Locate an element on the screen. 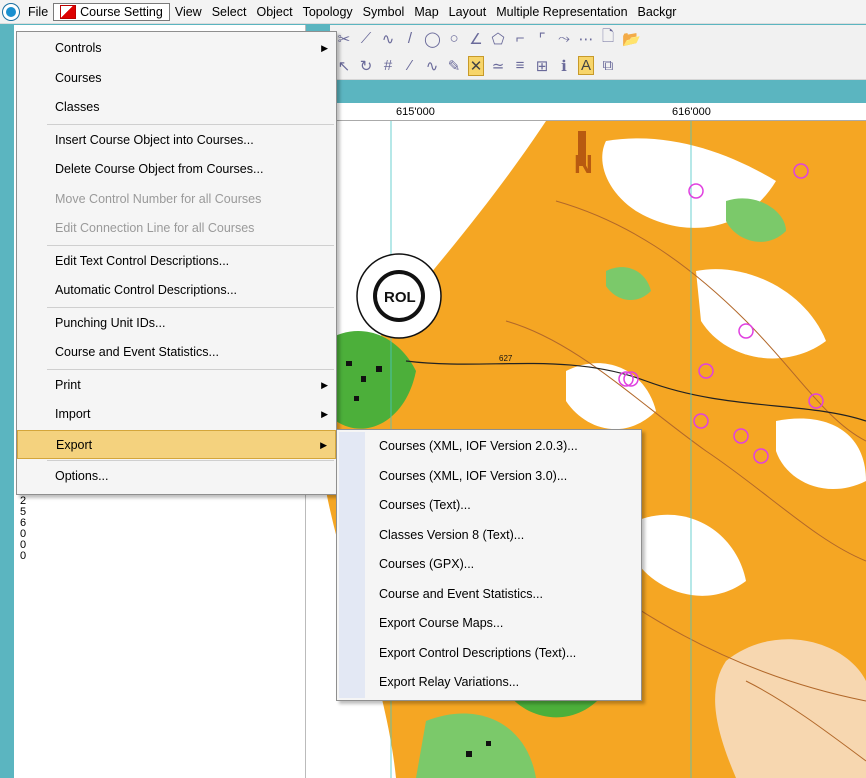 Image resolution: width=866 pixels, height=778 pixels. menu-select: Select is located at coordinates (229, 12).